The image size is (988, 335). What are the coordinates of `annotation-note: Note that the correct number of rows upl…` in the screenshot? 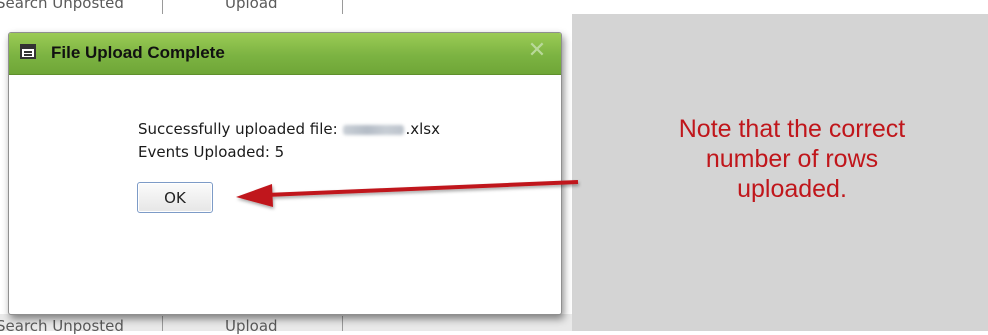 It's located at (792, 159).